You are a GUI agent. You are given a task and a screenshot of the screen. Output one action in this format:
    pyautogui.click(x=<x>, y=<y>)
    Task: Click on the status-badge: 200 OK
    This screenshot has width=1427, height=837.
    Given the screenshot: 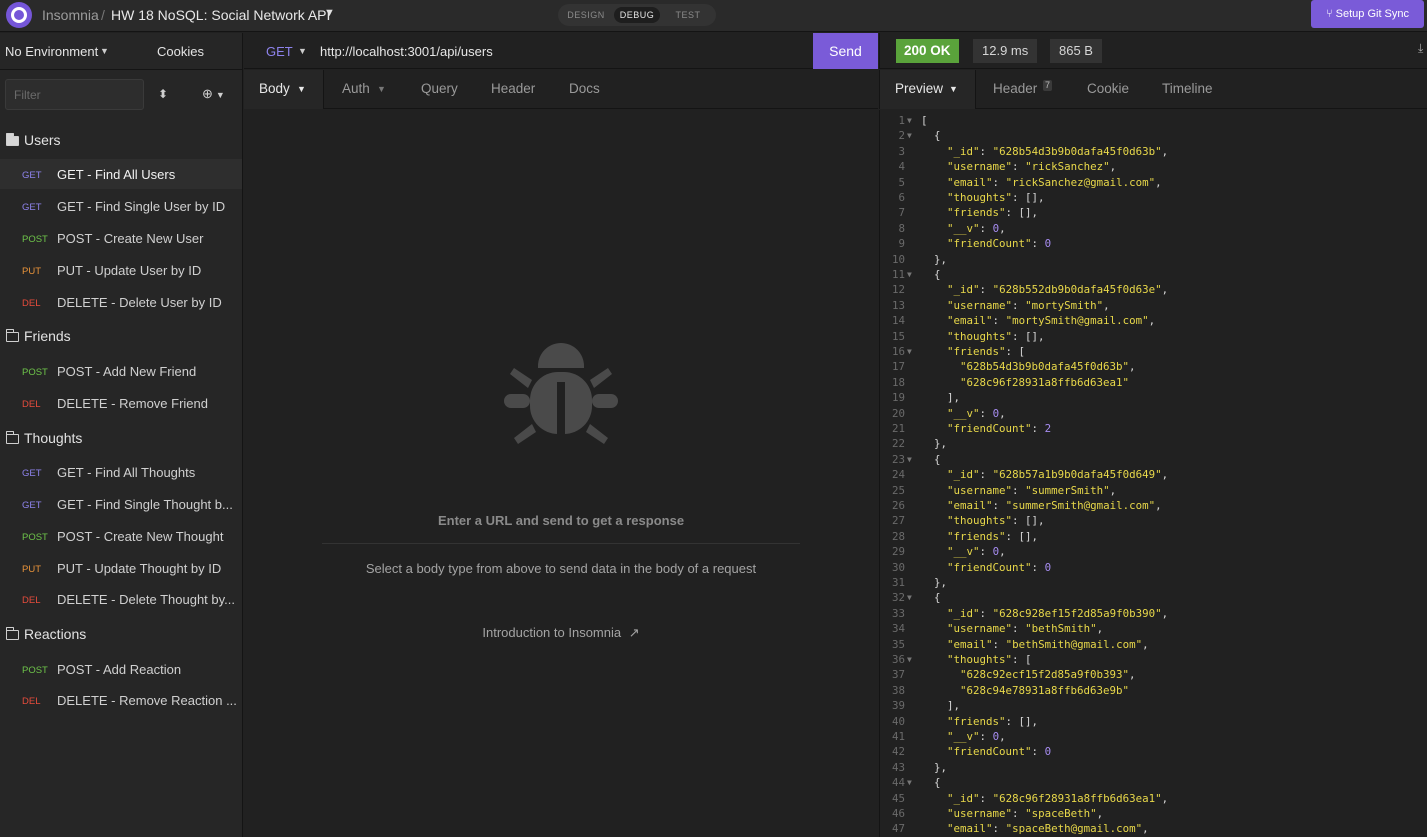 What is the action you would take?
    pyautogui.click(x=927, y=51)
    